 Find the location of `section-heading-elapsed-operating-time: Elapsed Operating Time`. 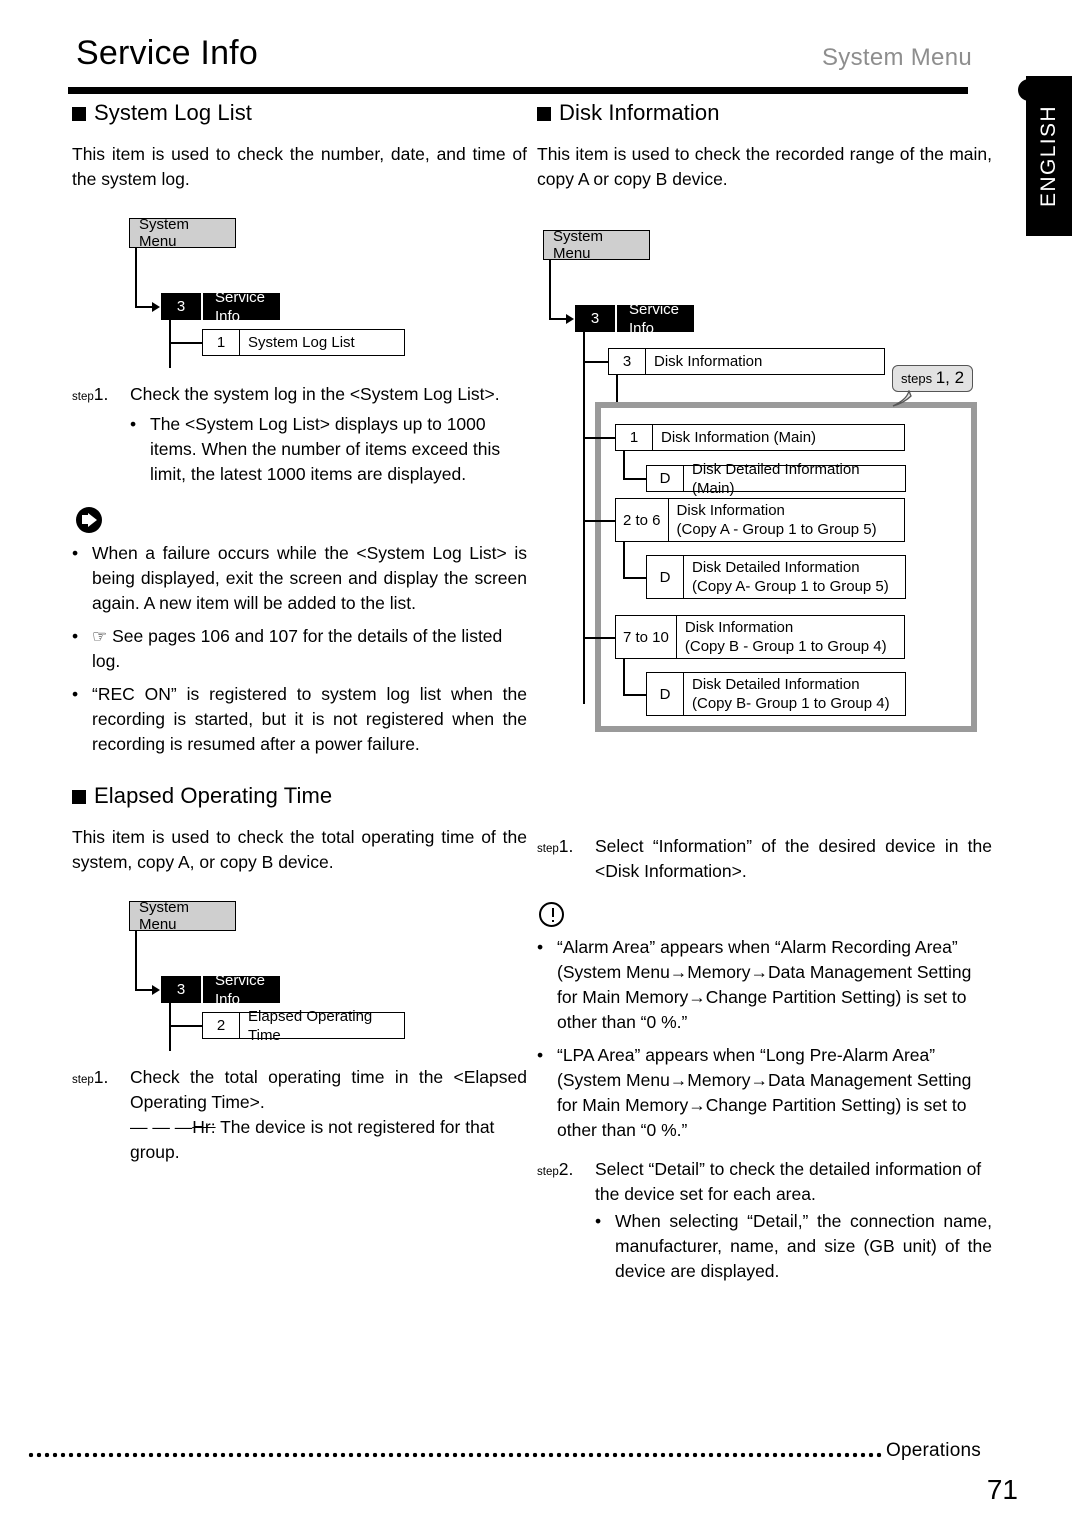

section-heading-elapsed-operating-time: Elapsed Operating Time is located at coordinates (299, 796).